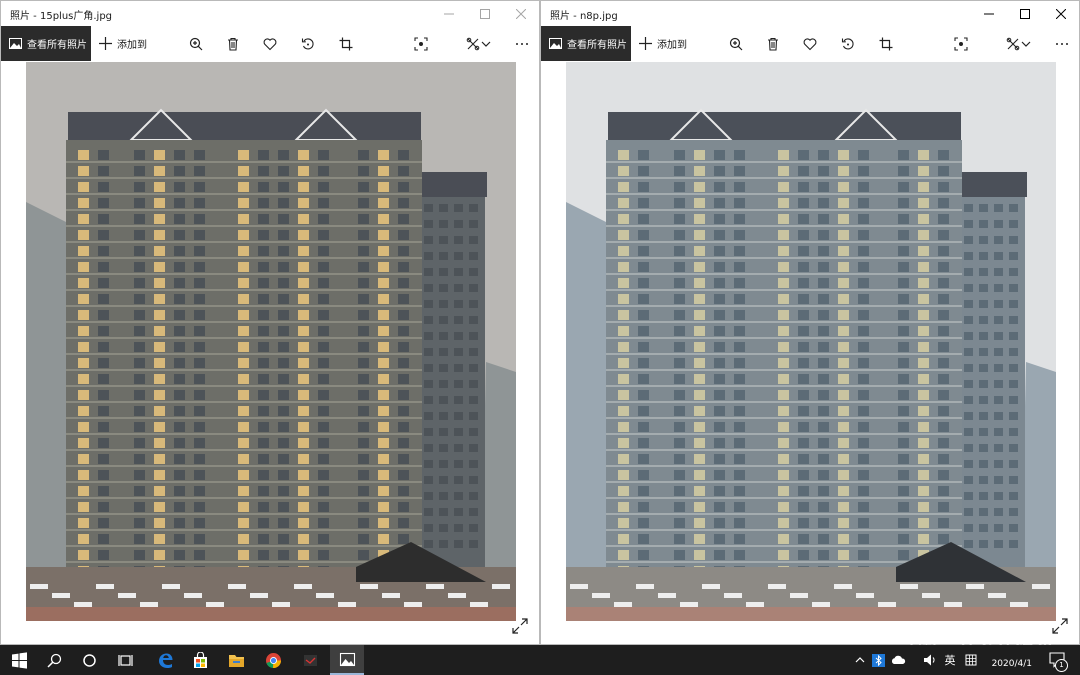 The height and width of the screenshot is (675, 1080). What do you see at coordinates (1012, 664) in the screenshot?
I see `taskbar-date: 2020/4/1` at bounding box center [1012, 664].